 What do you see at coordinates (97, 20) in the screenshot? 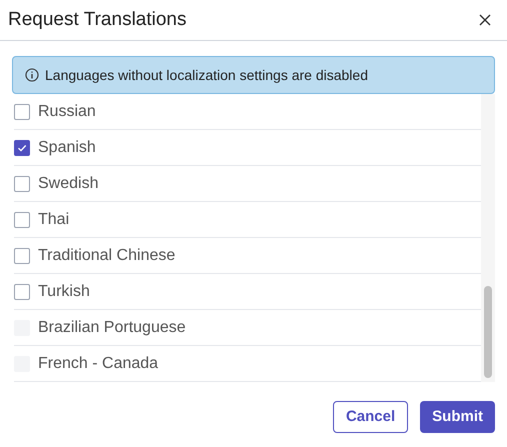
I see `dialog-title: Request Translations` at bounding box center [97, 20].